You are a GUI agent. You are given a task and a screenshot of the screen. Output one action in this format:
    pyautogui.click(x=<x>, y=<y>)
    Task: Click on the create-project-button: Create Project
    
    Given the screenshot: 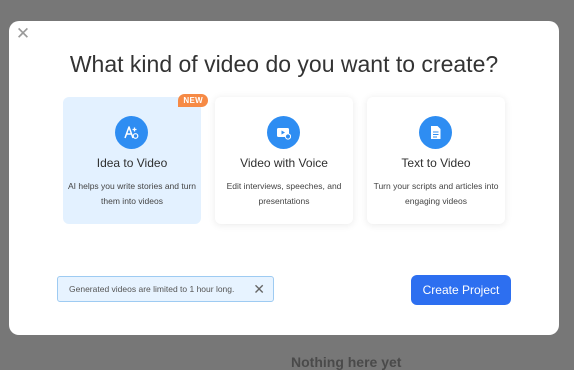 What is the action you would take?
    pyautogui.click(x=461, y=290)
    